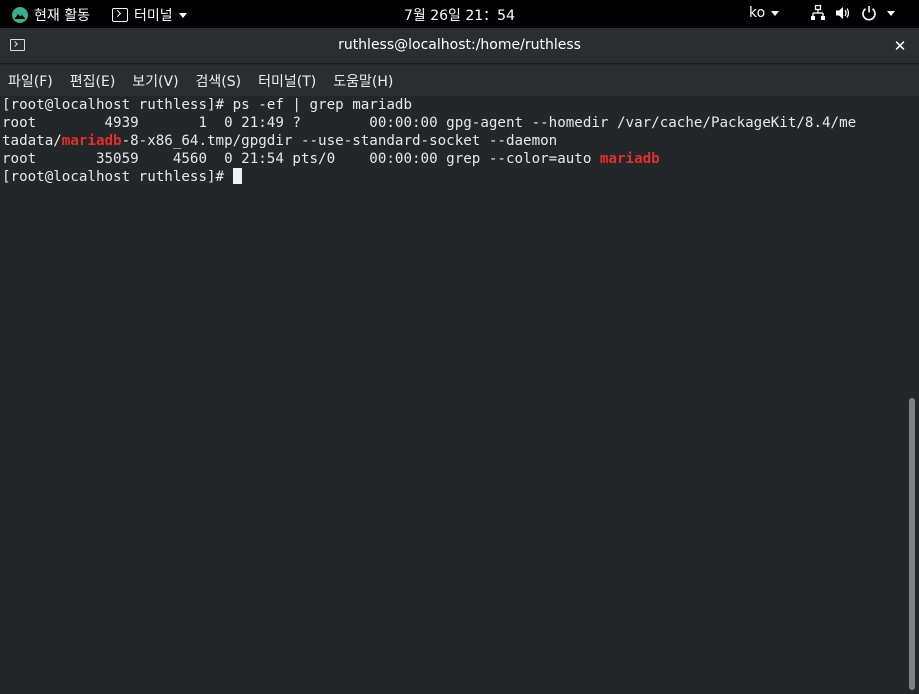  I want to click on power-icon, so click(869, 13).